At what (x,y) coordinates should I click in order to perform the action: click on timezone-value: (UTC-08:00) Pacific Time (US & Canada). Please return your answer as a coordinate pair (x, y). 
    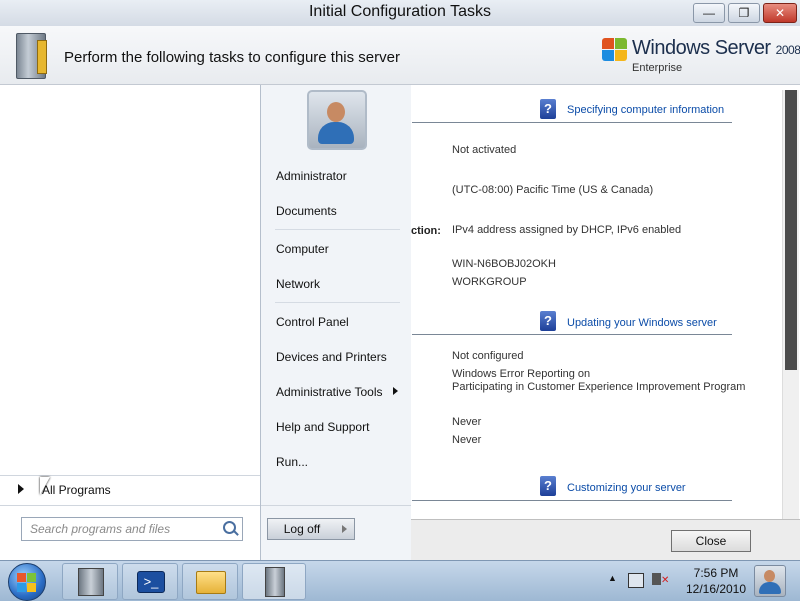
    Looking at the image, I should click on (553, 190).